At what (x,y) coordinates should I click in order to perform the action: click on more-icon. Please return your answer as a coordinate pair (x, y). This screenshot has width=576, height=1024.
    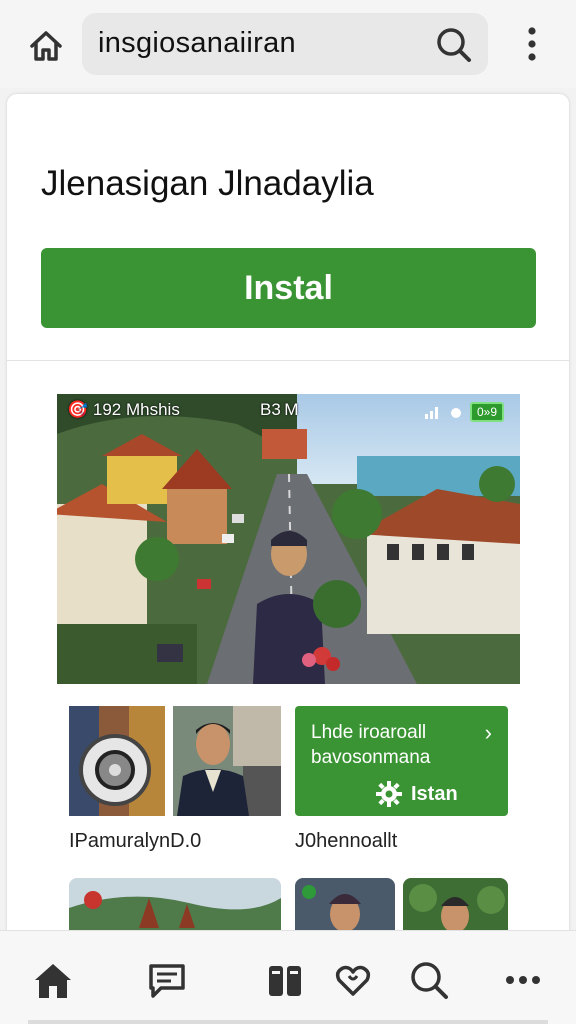
    Looking at the image, I should click on (523, 980).